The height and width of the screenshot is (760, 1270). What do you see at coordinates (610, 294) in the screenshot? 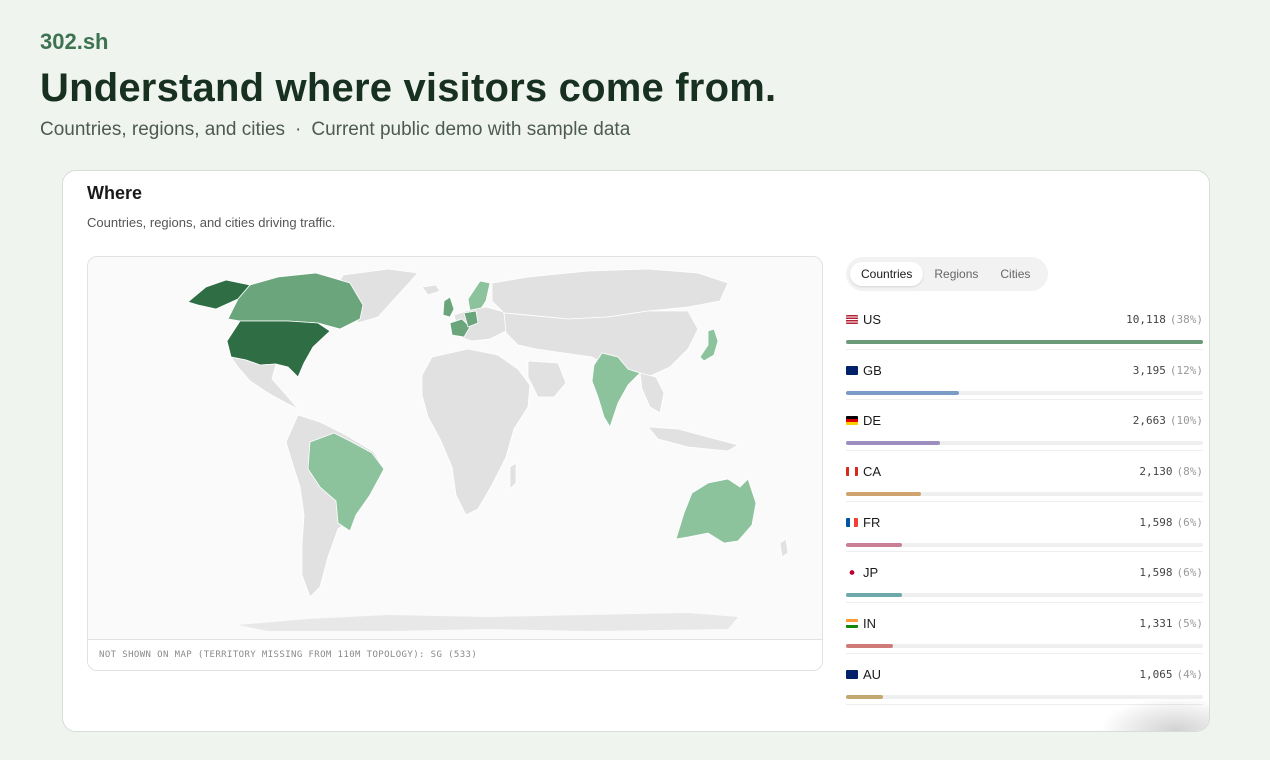
I see `map-russia` at bounding box center [610, 294].